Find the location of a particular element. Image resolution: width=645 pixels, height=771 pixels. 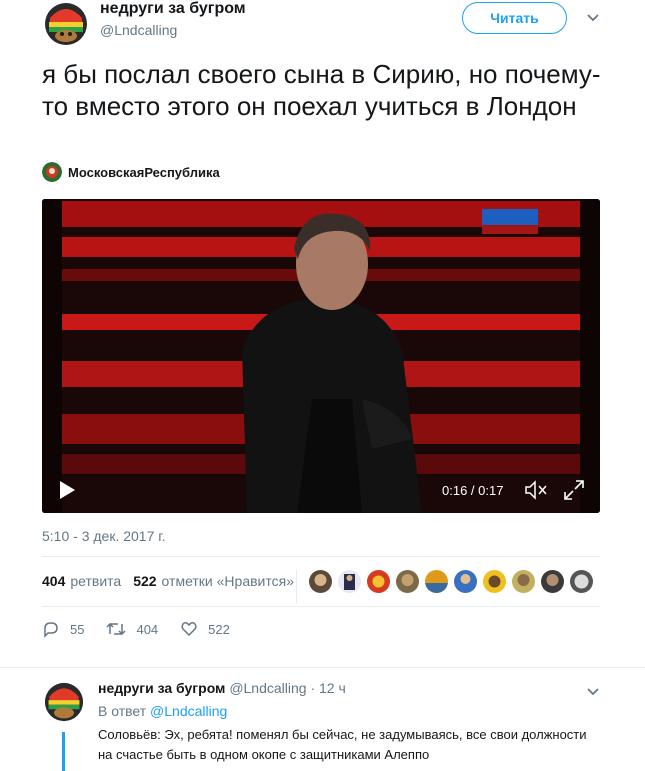

likes-label: отметки «Нравится» is located at coordinates (227, 581).